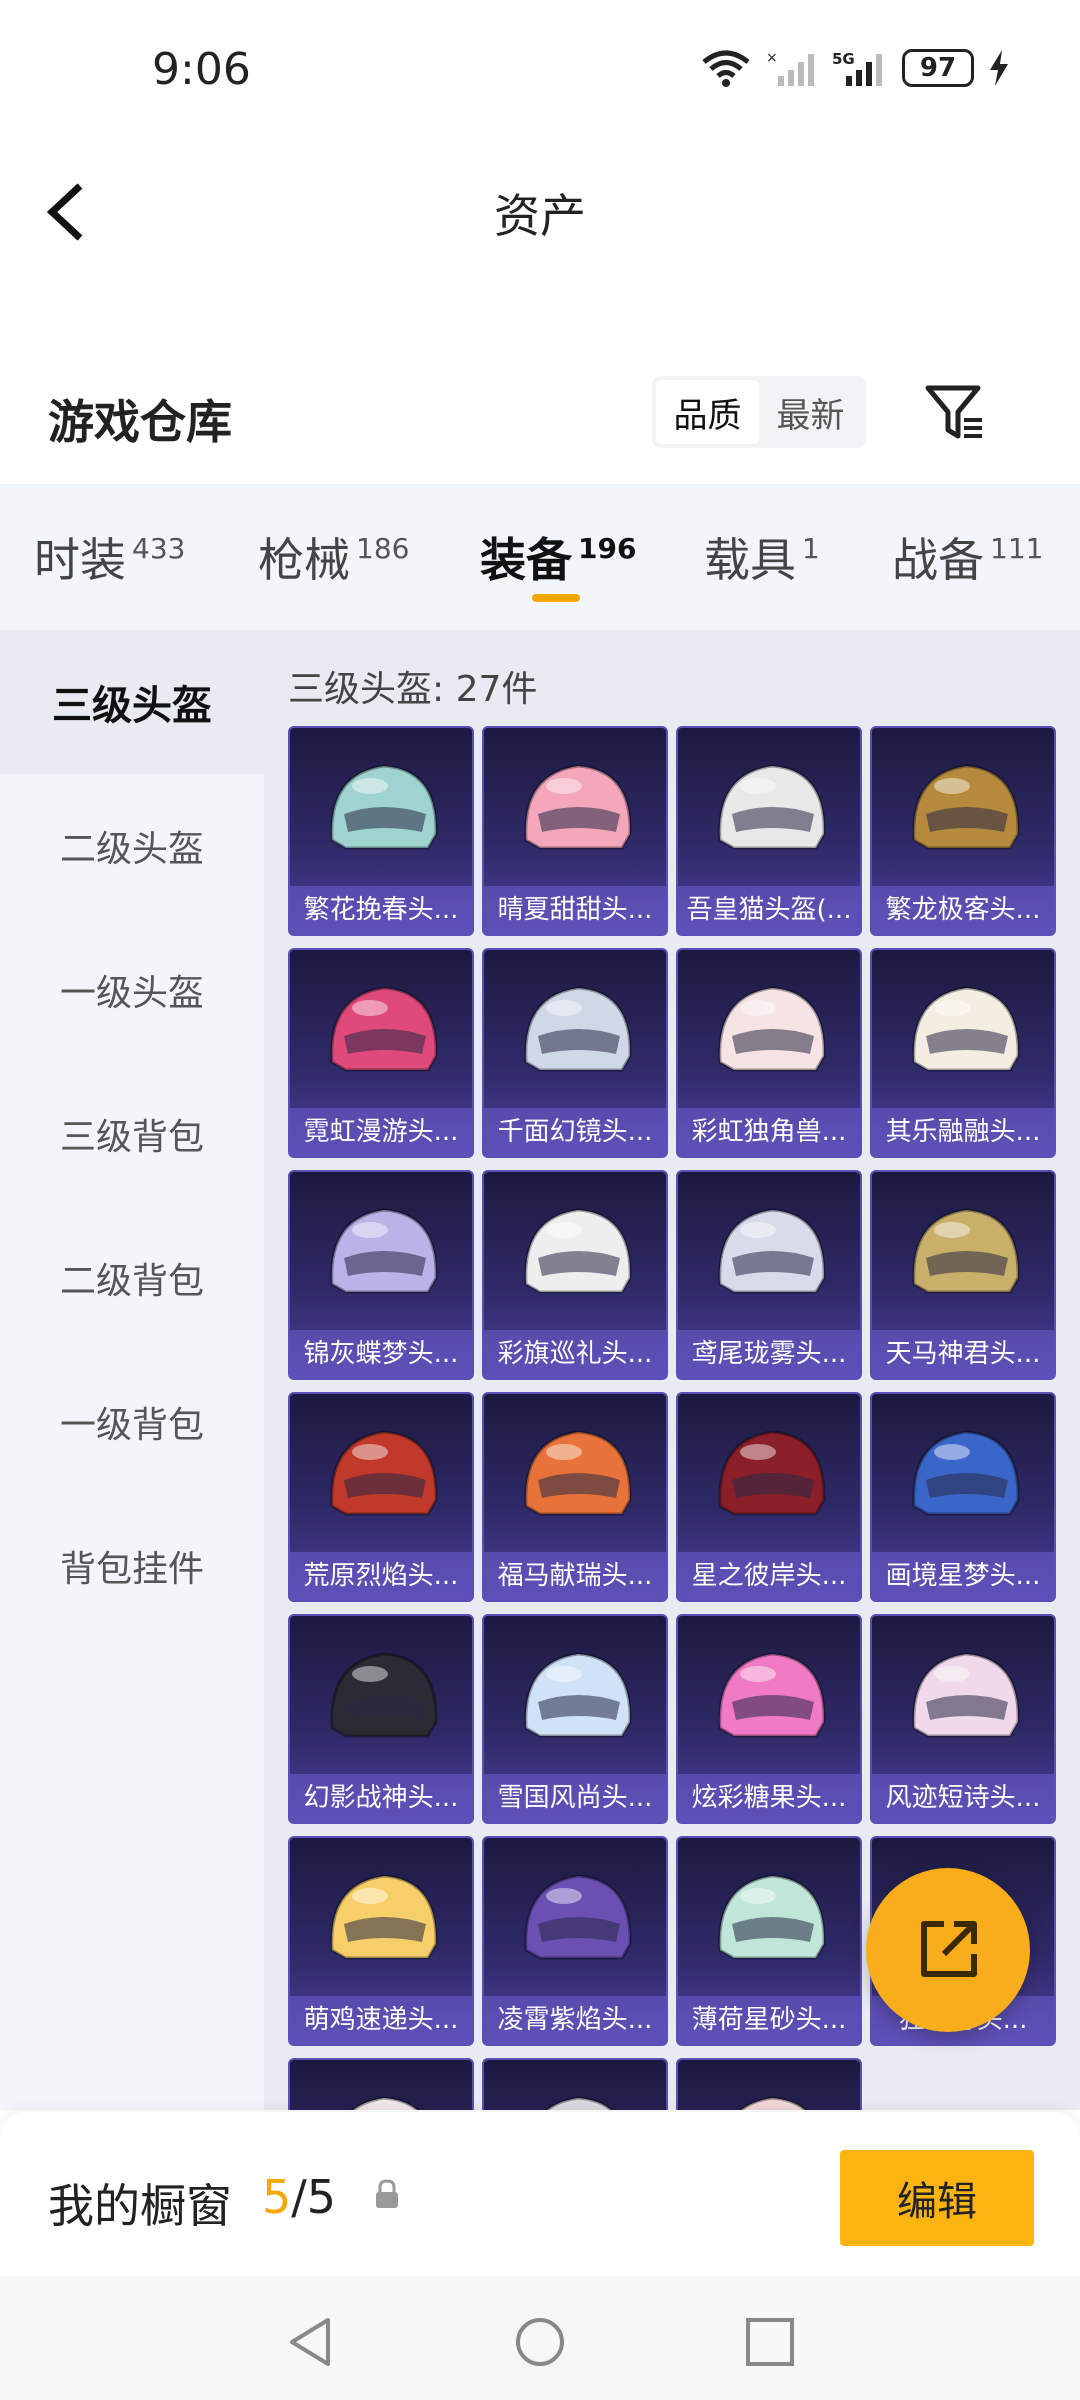 The height and width of the screenshot is (2400, 1080). What do you see at coordinates (109, 557) in the screenshot?
I see `tab-fashion: 时装 433` at bounding box center [109, 557].